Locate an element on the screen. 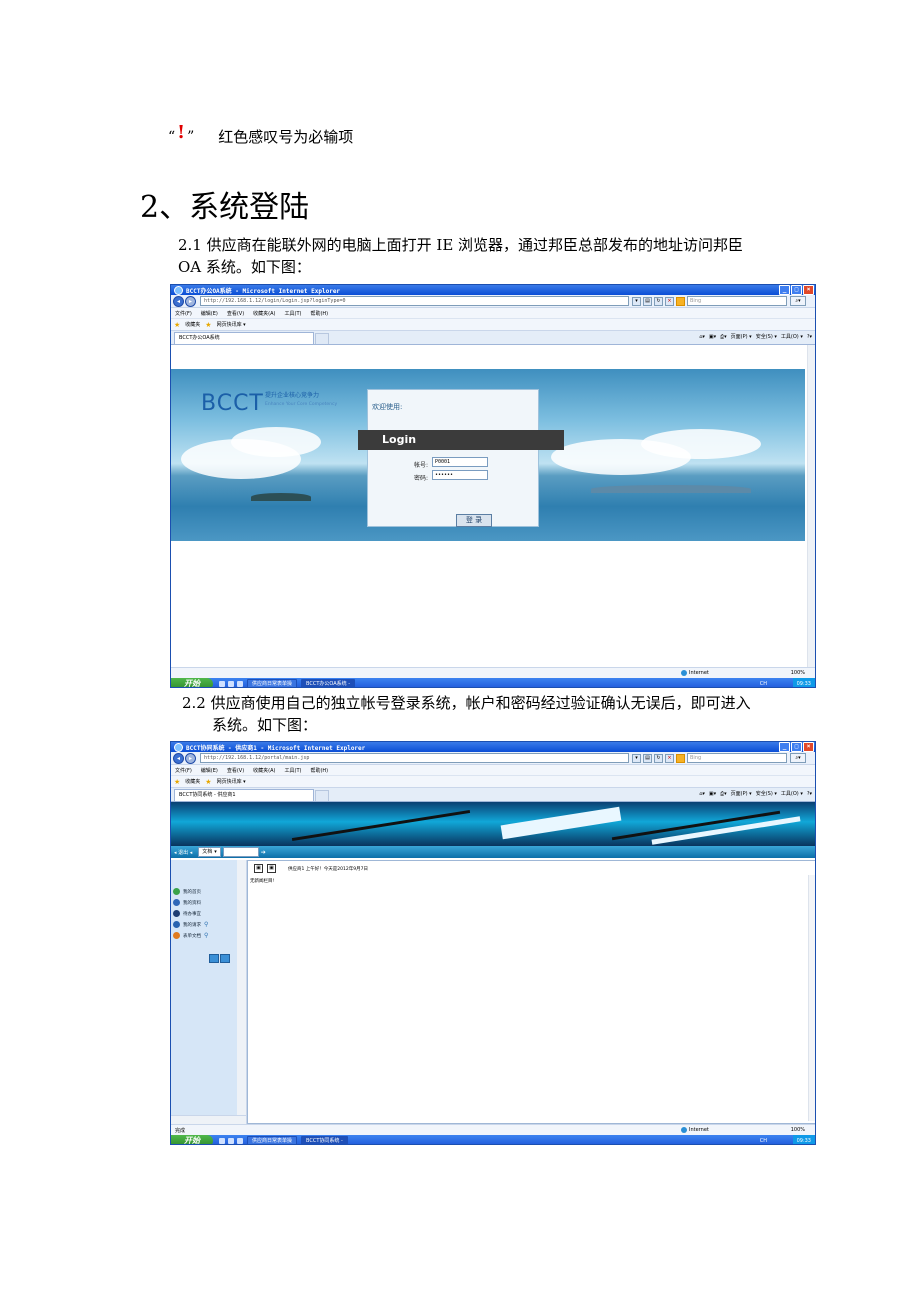 Image resolution: width=920 pixels, height=1302 pixels. sidebar-item-forms: 表单文档 ⚲ is located at coordinates (190, 935).